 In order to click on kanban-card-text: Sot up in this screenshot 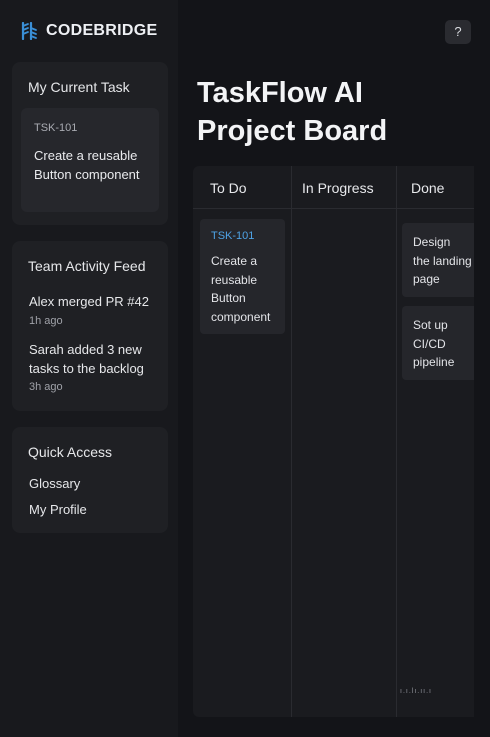, I will do `click(430, 325)`.